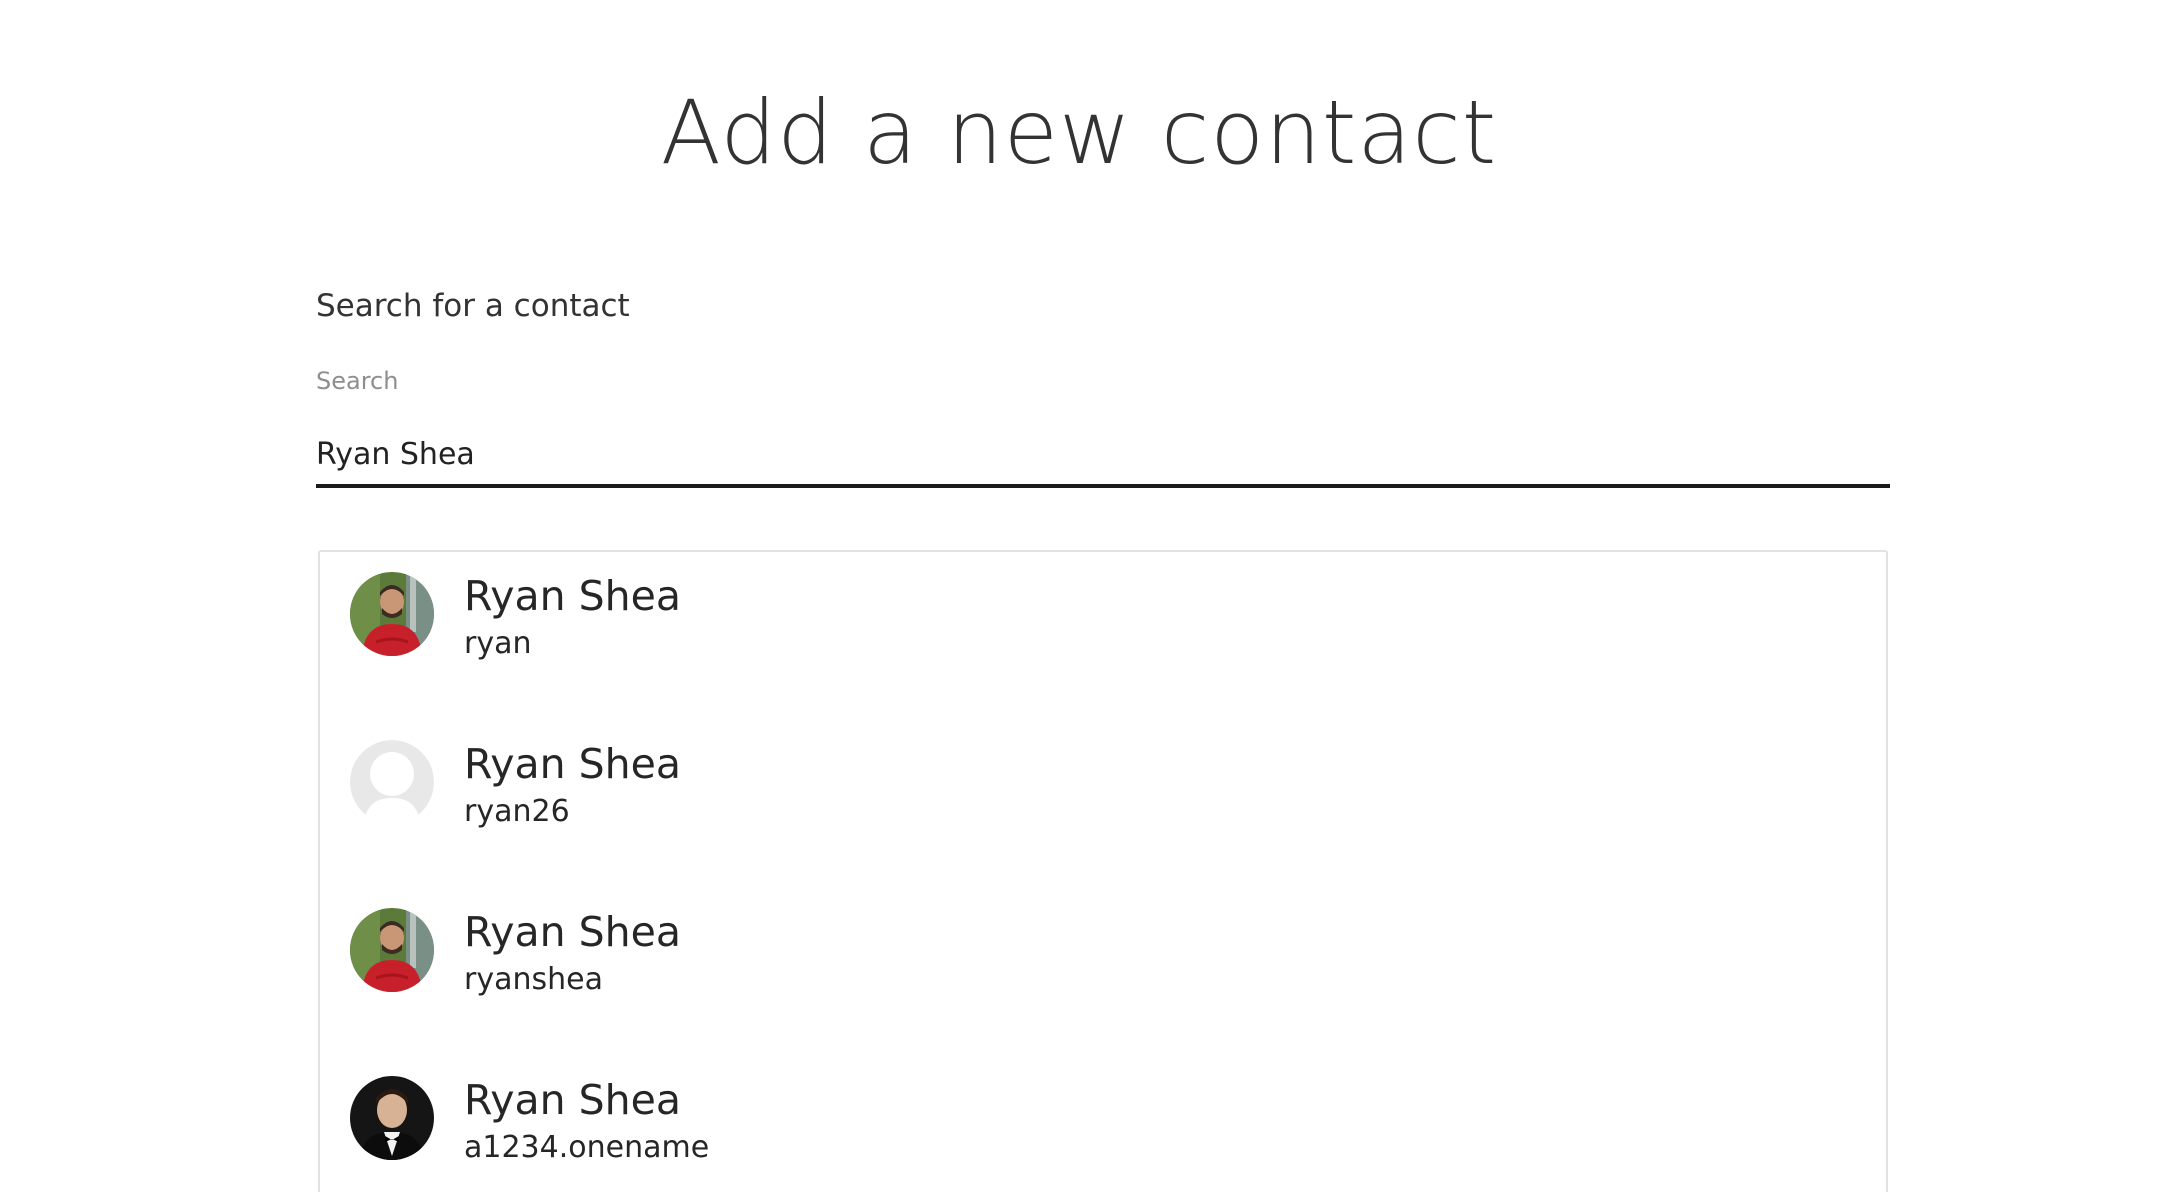 This screenshot has height=1192, width=2158. What do you see at coordinates (1103, 456) in the screenshot?
I see `search-input` at bounding box center [1103, 456].